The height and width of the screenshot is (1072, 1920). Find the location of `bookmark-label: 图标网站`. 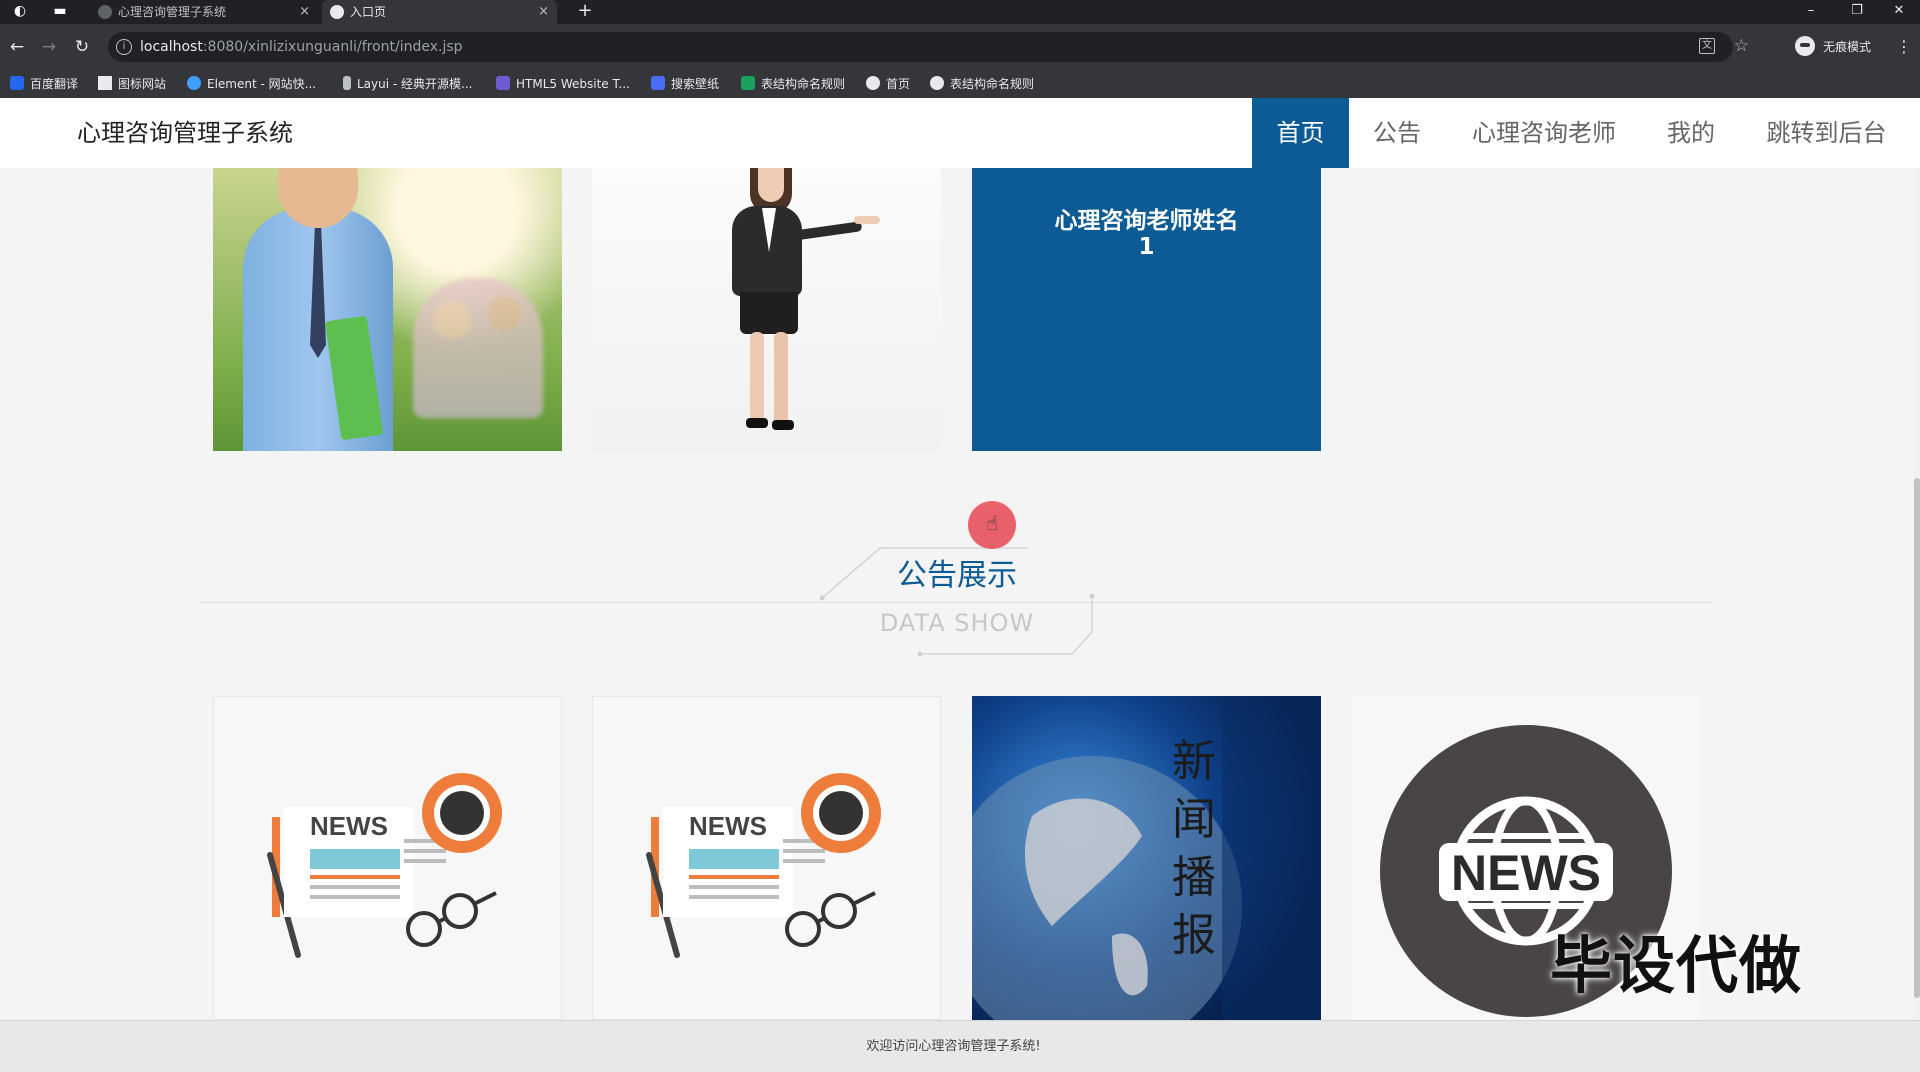

bookmark-label: 图标网站 is located at coordinates (142, 84).